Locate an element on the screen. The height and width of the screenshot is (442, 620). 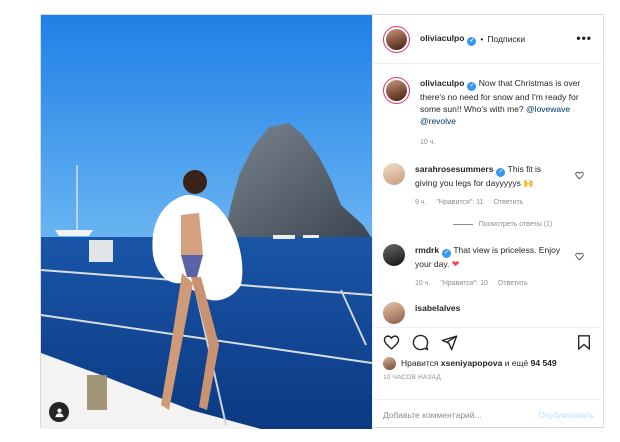
author-avatar is located at coordinates (396, 39).